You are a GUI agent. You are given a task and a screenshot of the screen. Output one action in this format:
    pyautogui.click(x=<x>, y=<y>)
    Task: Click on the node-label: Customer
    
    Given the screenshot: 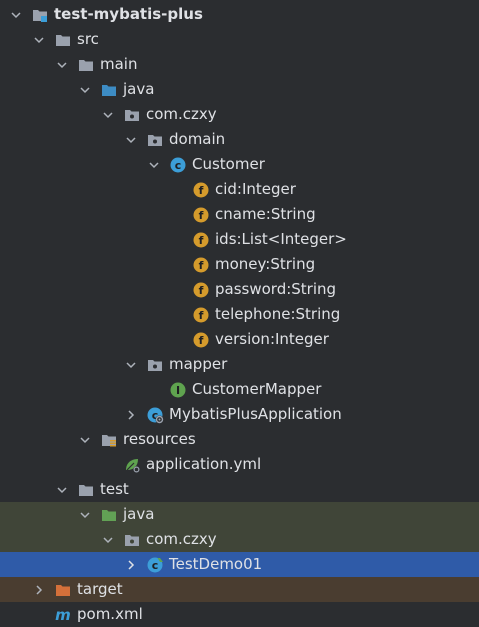 What is the action you would take?
    pyautogui.click(x=228, y=164)
    